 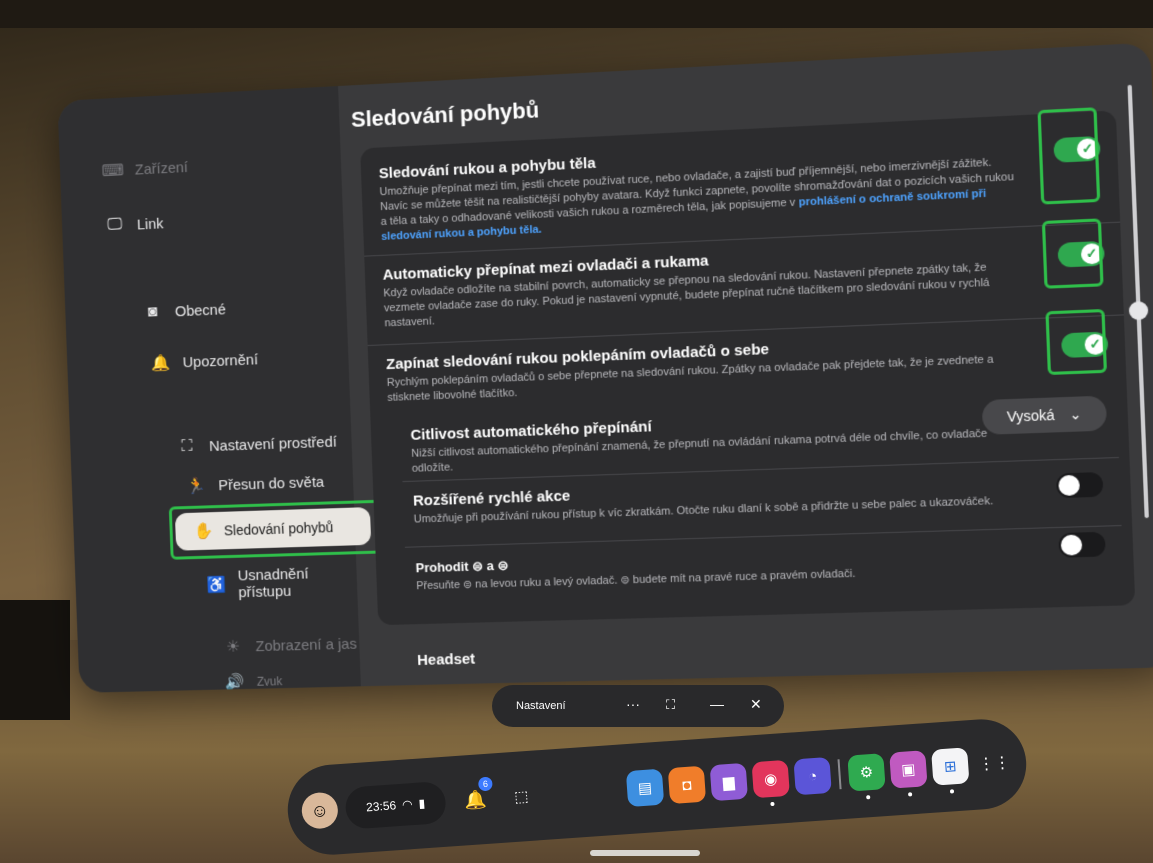 What do you see at coordinates (576, 14) in the screenshot?
I see `room-ceiling` at bounding box center [576, 14].